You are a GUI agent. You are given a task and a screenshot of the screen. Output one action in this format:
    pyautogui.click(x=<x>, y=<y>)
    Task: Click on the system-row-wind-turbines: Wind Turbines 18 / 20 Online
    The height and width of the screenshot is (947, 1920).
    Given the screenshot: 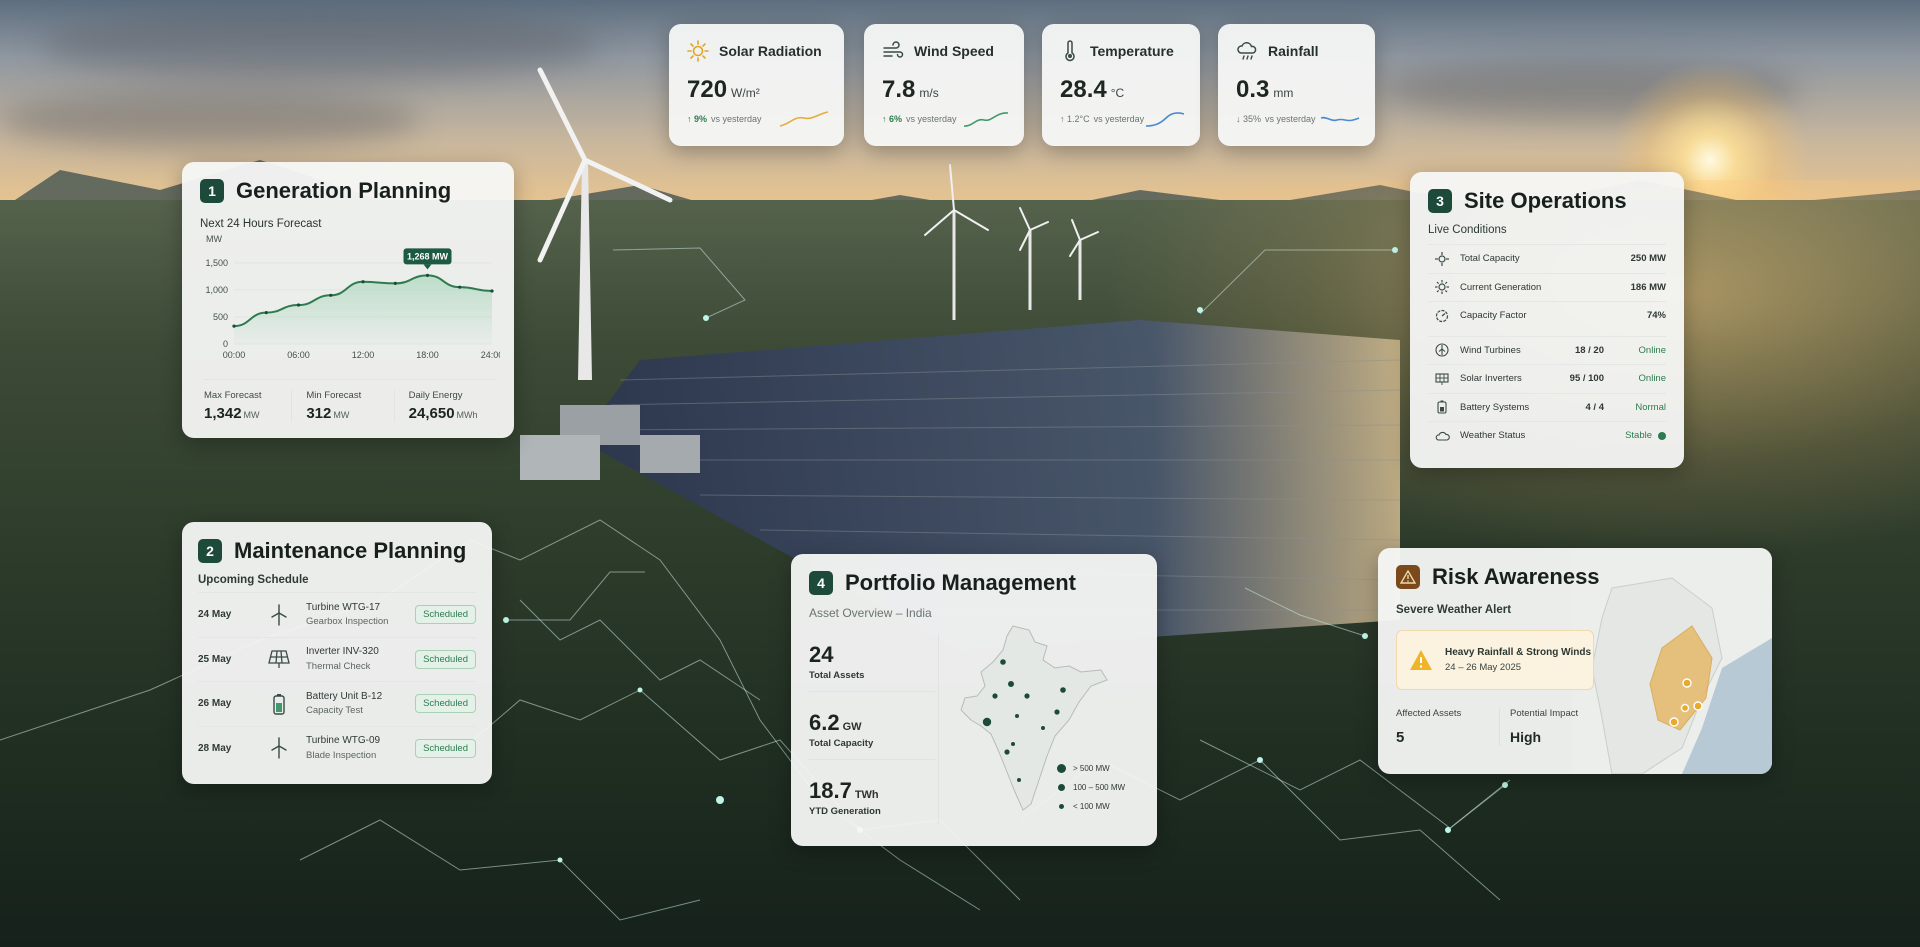 What is the action you would take?
    pyautogui.click(x=1547, y=350)
    